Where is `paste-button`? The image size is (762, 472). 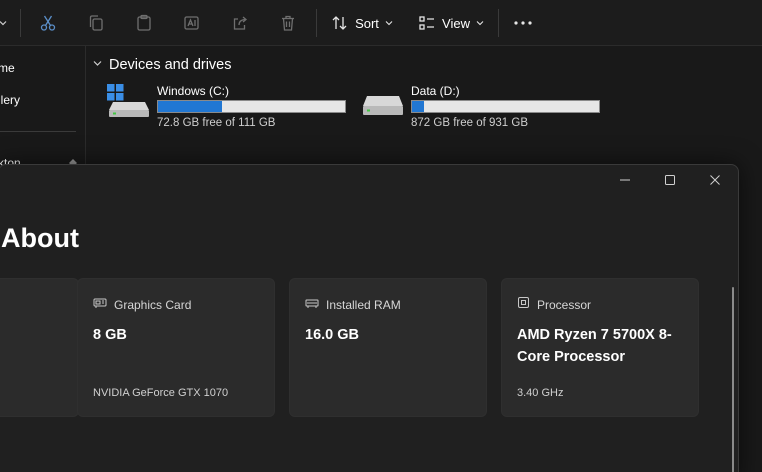 paste-button is located at coordinates (144, 23).